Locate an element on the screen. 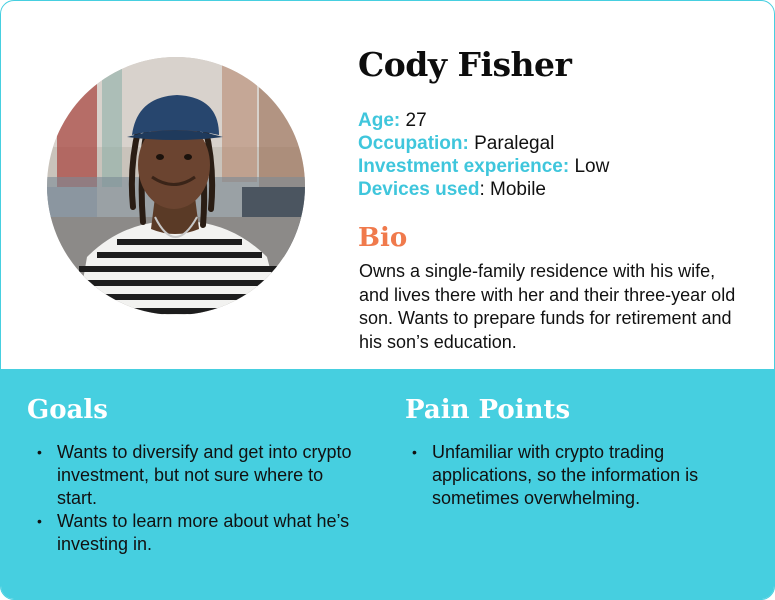 The image size is (775, 600). fact-value: Low is located at coordinates (589, 166).